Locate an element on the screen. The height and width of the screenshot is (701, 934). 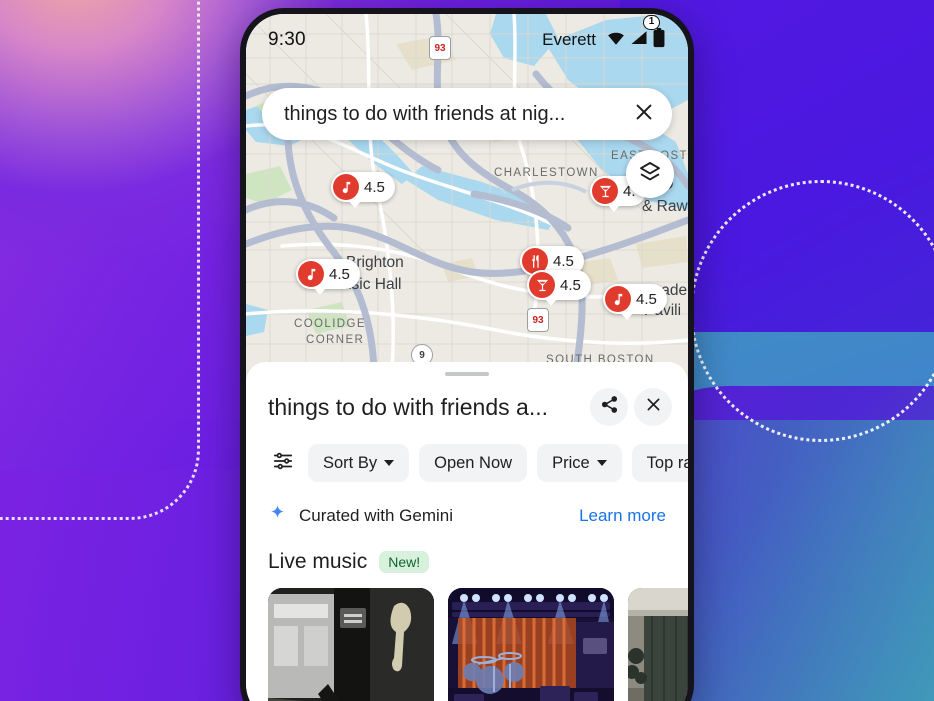
map-label-corner: CORNER is located at coordinates (335, 340).